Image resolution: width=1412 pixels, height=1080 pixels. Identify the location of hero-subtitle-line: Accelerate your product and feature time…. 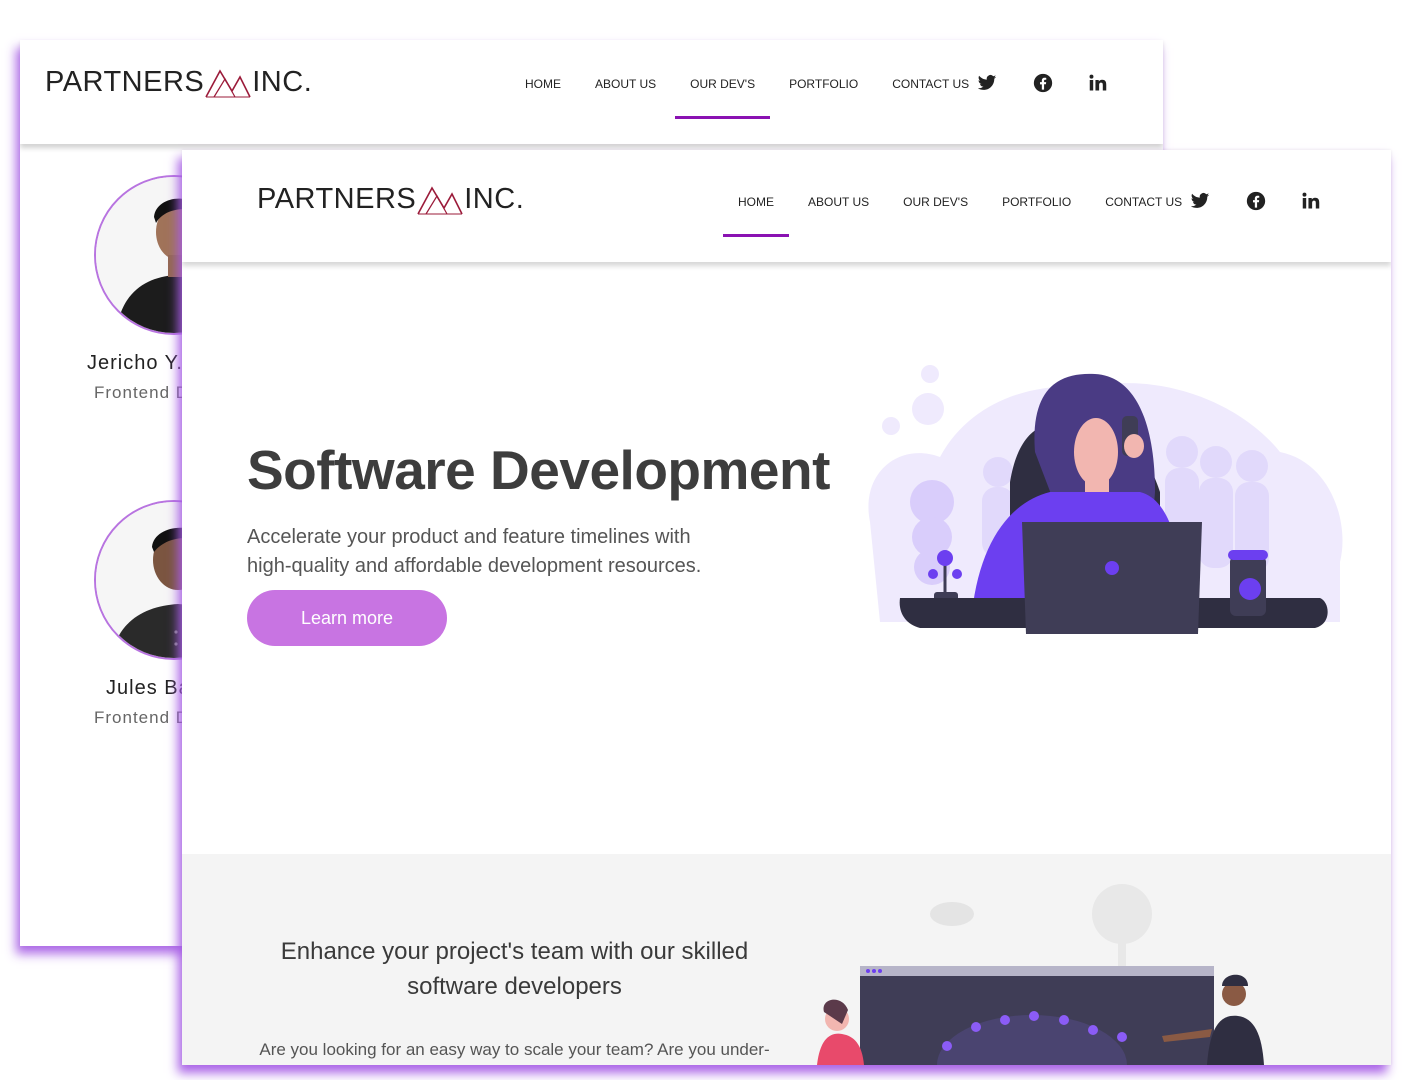
(469, 537).